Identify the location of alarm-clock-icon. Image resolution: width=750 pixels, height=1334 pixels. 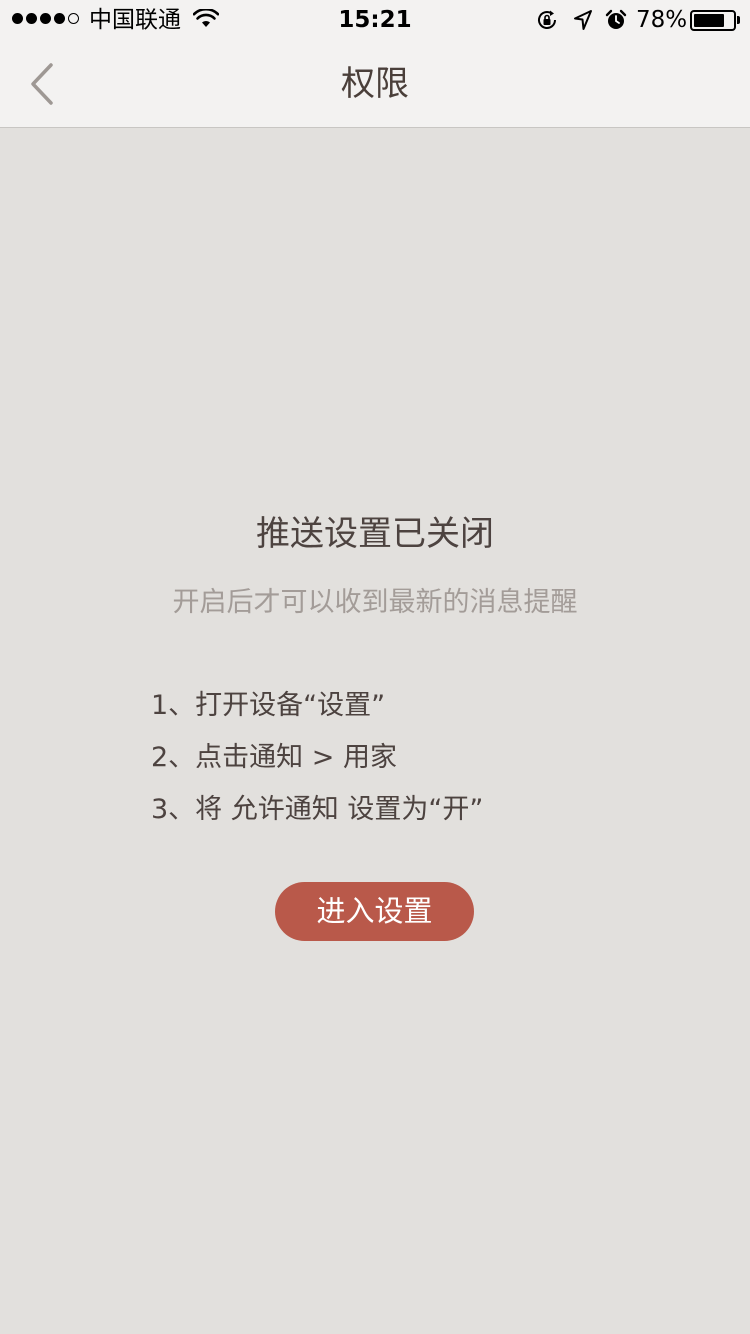
(616, 19).